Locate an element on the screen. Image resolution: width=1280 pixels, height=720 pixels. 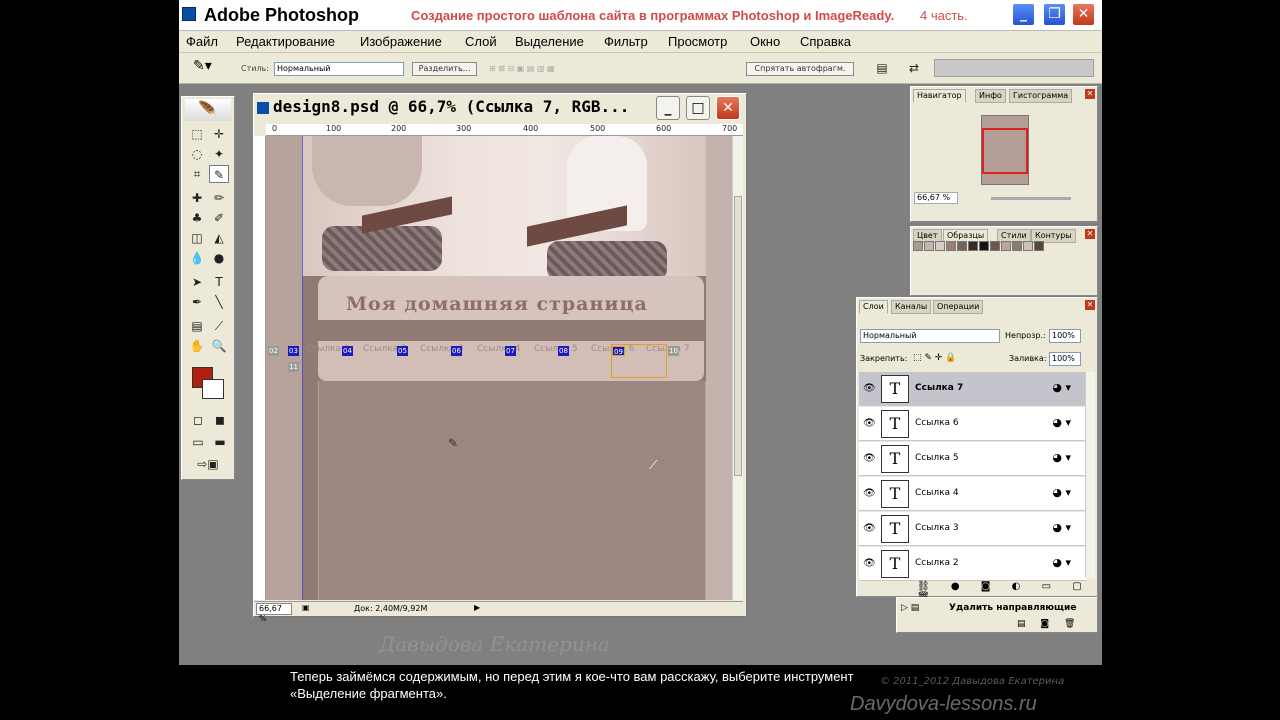
doc-close-button: ✕ is located at coordinates (728, 108).